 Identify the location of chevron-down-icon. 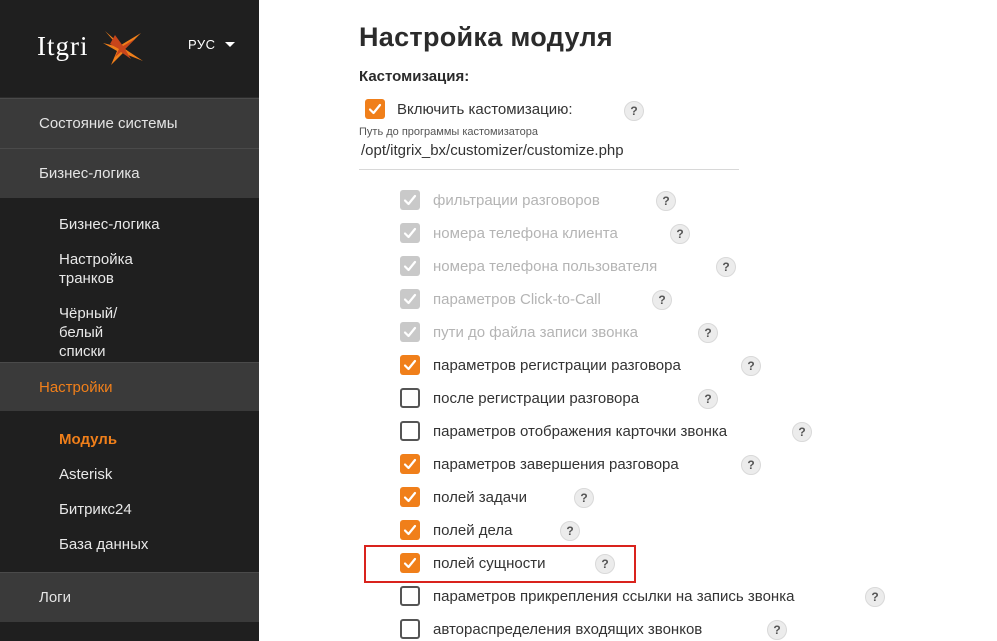
(229, 44).